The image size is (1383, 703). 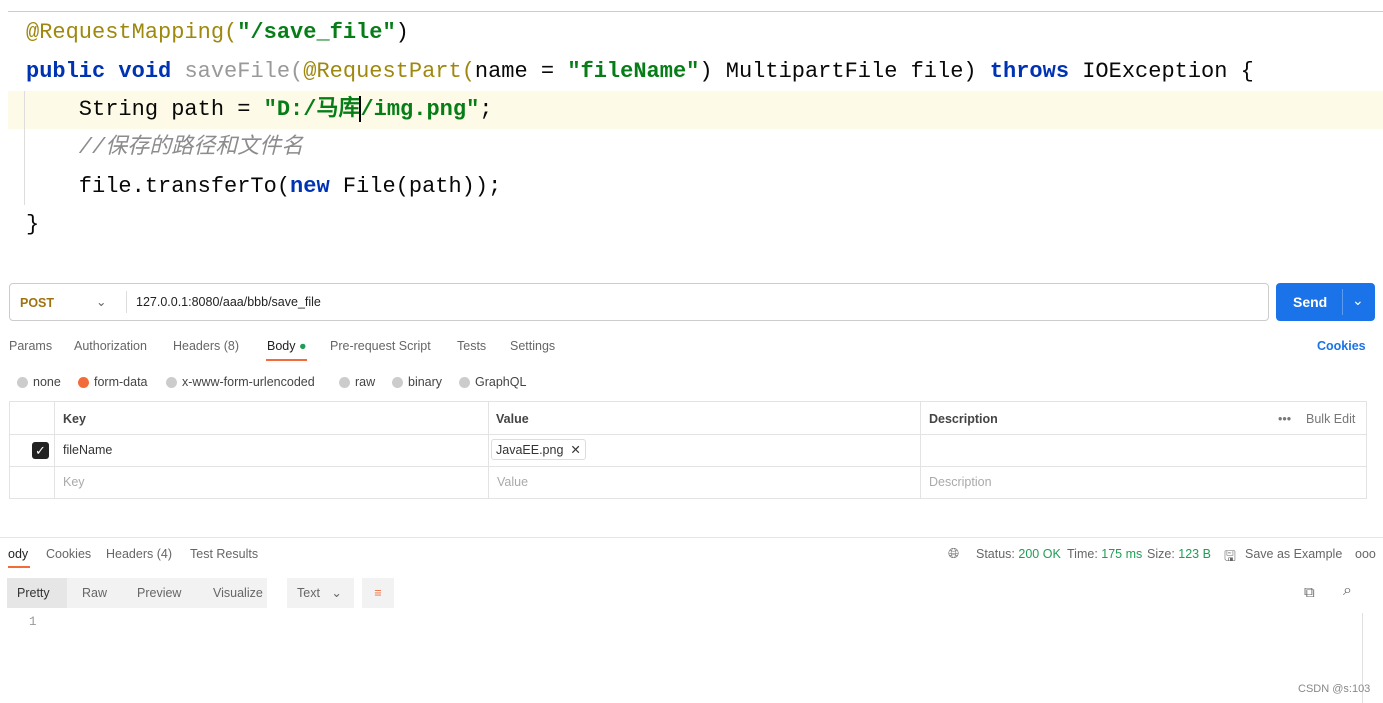 What do you see at coordinates (573, 450) in the screenshot?
I see `close-icon: ✕` at bounding box center [573, 450].